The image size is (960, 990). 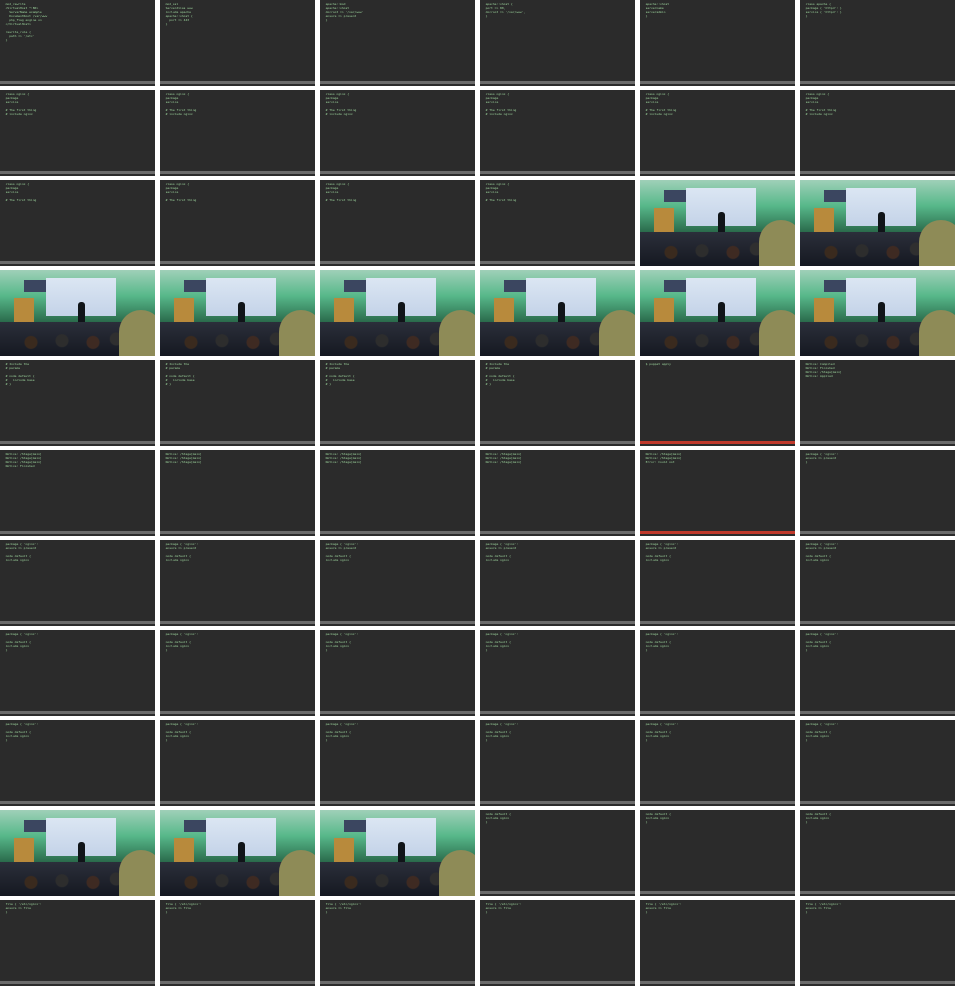 I want to click on terminal-tile: package { 'nginx': ensure => present }, so click(x=877, y=493).